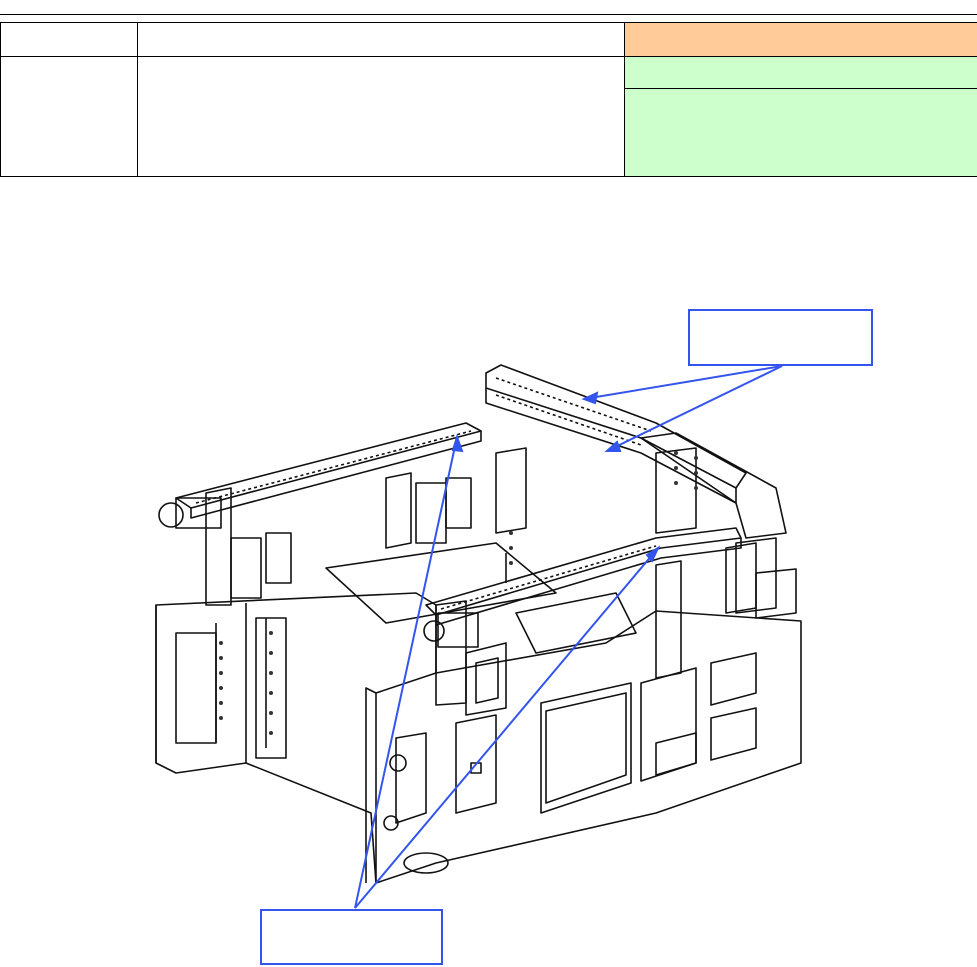 This screenshot has width=977, height=967. What do you see at coordinates (488, 14) in the screenshot?
I see `top-rule` at bounding box center [488, 14].